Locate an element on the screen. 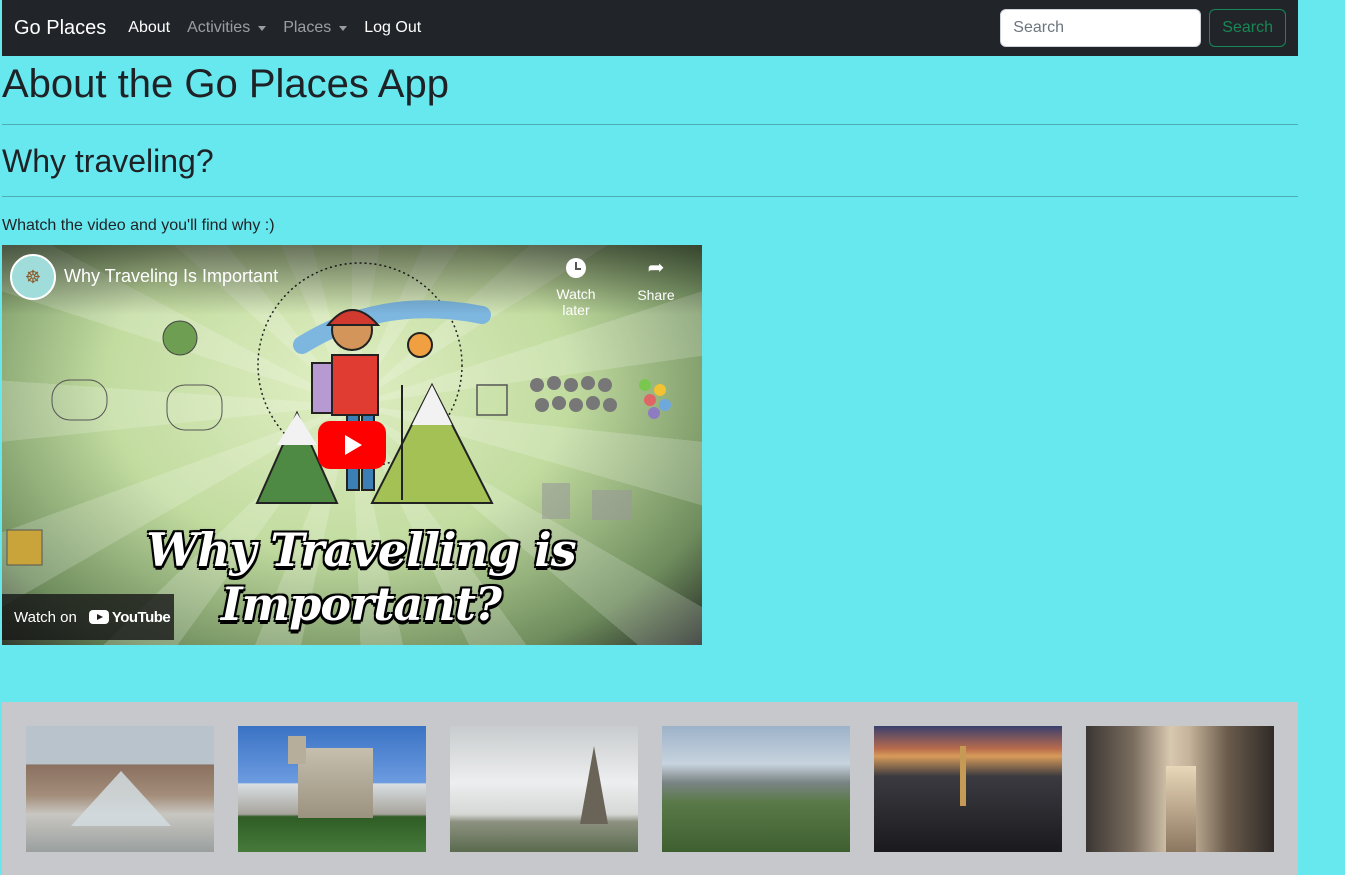 The image size is (1345, 875). youtube-logo: YouTube is located at coordinates (129, 617).